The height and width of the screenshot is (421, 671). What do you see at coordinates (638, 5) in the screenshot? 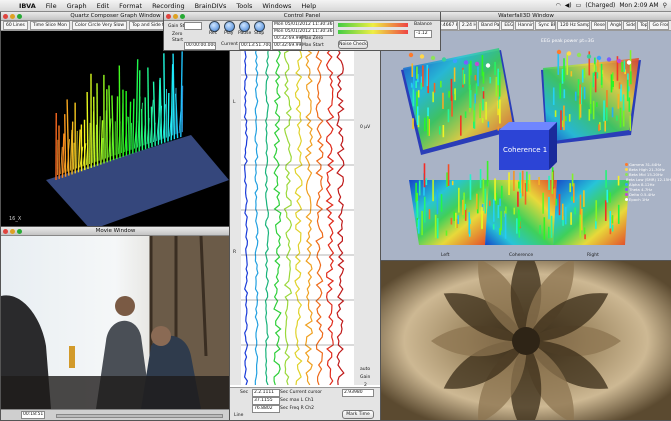
I see `clock: Mon 2:09 AM` at bounding box center [638, 5].